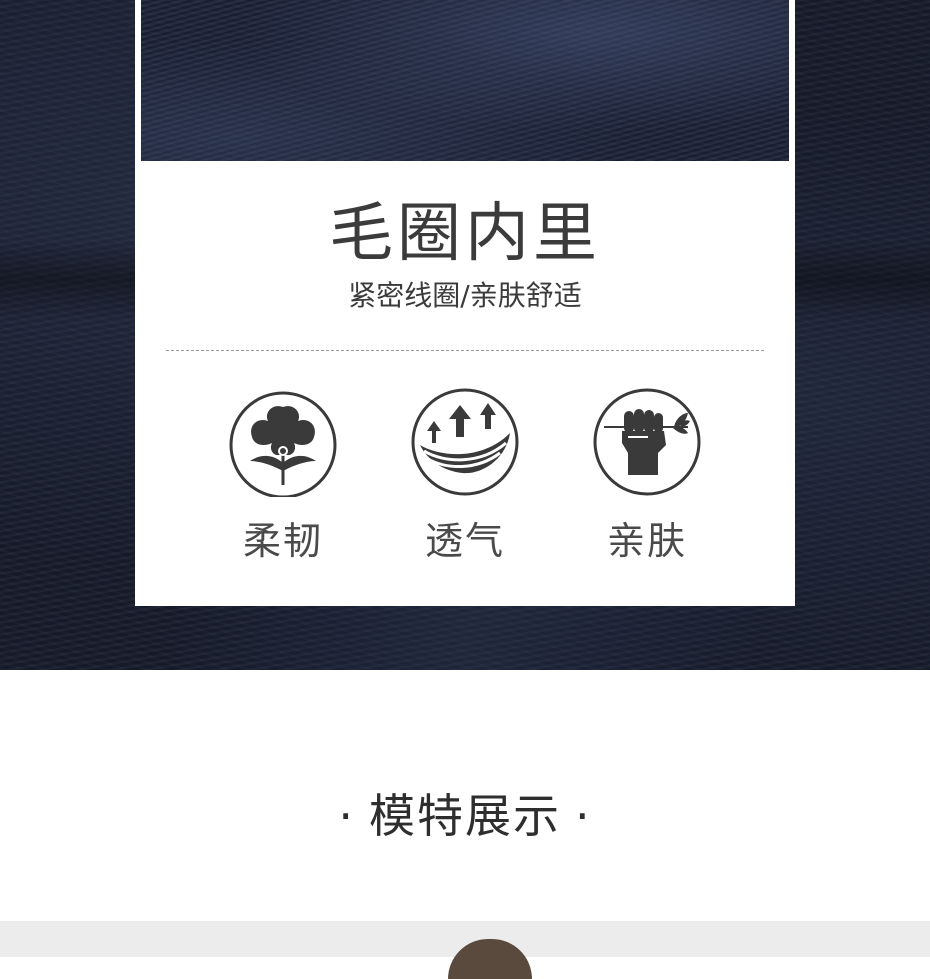 This screenshot has width=930, height=979. I want to click on card-subtitle: 紧密线圈/亲肤舒适, so click(465, 295).